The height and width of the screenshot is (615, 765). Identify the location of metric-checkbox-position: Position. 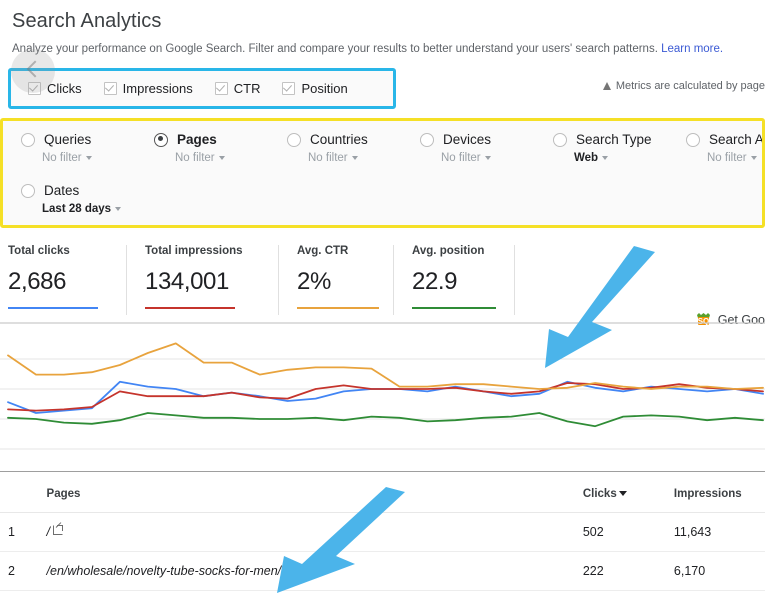
(315, 88).